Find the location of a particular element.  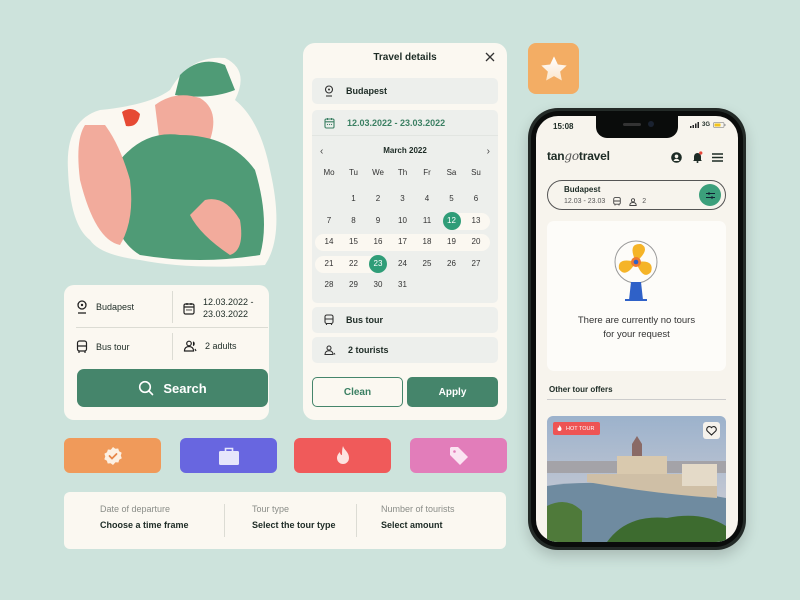

clean-button: Clean is located at coordinates (357, 392).